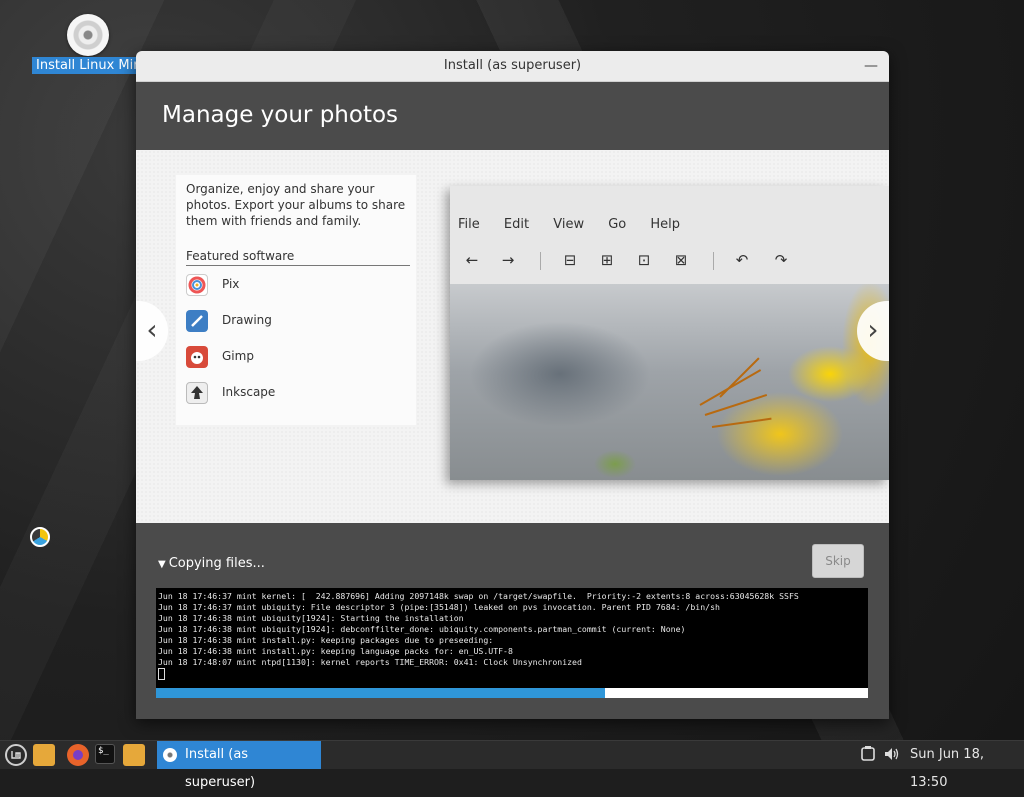 Image resolution: width=1024 pixels, height=797 pixels. Describe the element at coordinates (197, 321) in the screenshot. I see `drawing-icon` at that location.